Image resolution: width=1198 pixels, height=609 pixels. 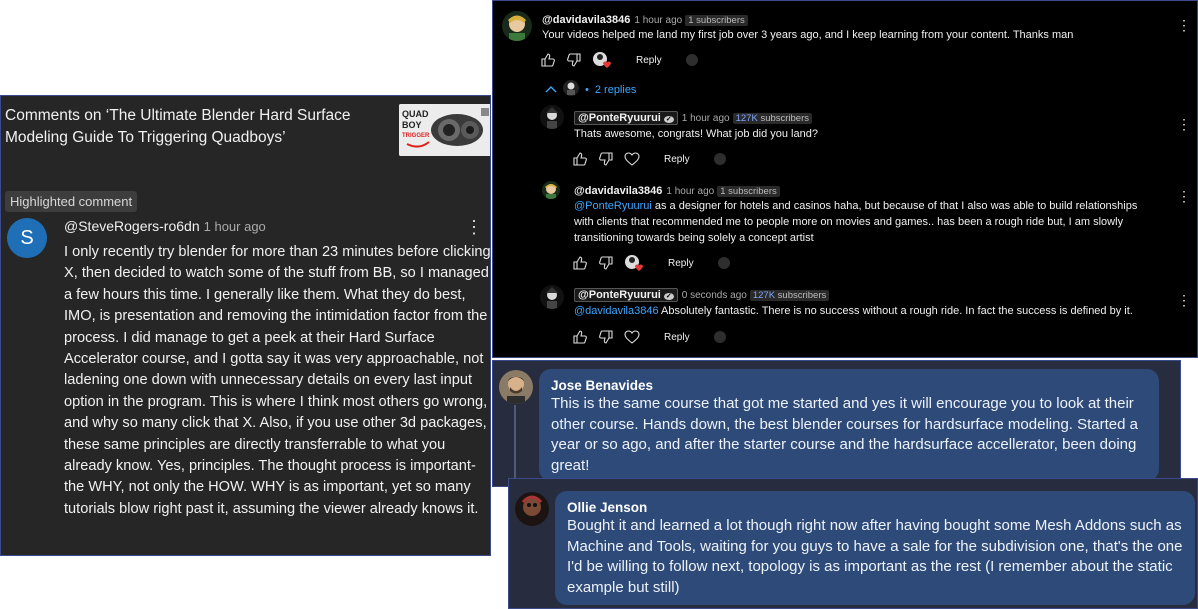 What do you see at coordinates (444, 130) in the screenshot?
I see `video-thumbnail: QUAD BOY TRIGGER` at bounding box center [444, 130].